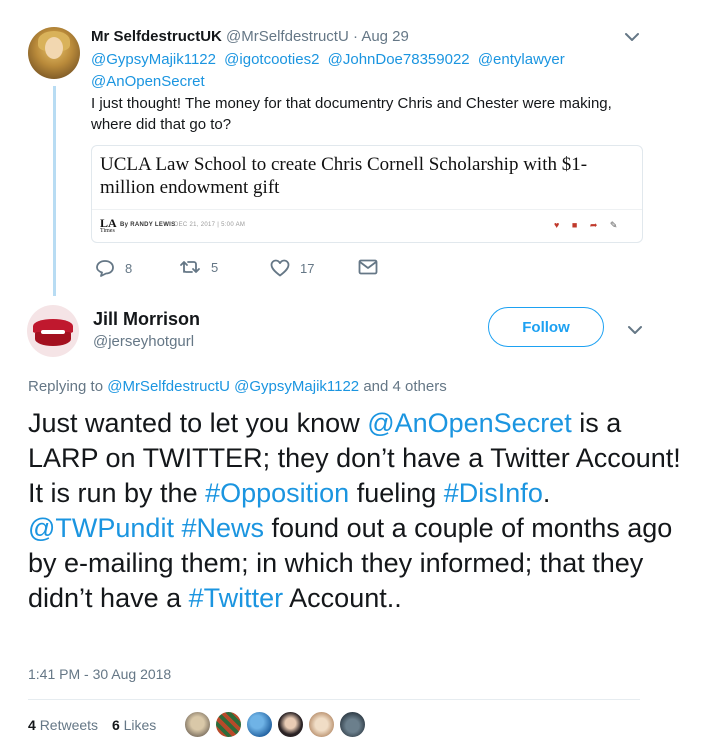 This screenshot has height=750, width=713. What do you see at coordinates (198, 423) in the screenshot?
I see `tweet2-text-part: Just wanted to let you know` at bounding box center [198, 423].